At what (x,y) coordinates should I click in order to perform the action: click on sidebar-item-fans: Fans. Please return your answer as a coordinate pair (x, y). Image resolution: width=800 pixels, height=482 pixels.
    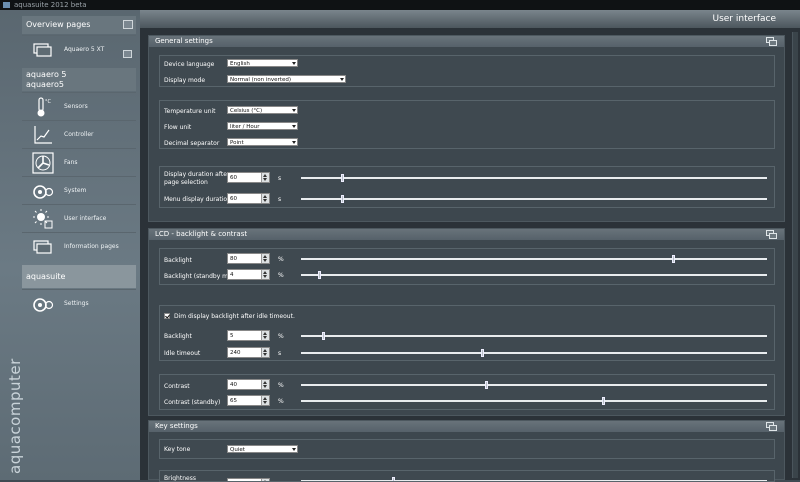
    Looking at the image, I should click on (79, 162).